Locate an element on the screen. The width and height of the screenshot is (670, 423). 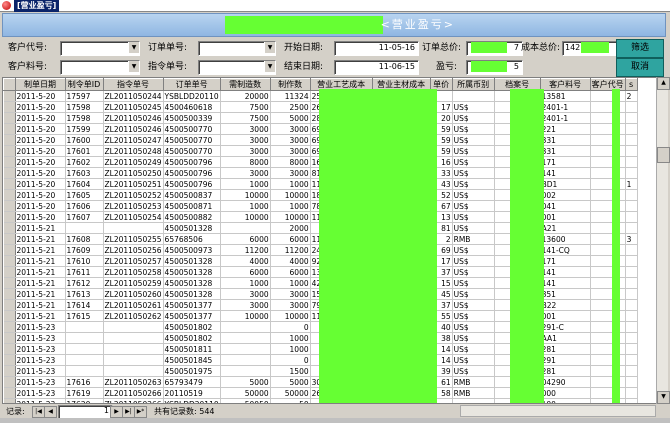
table-cell: 17613 is located at coordinates (84, 294).